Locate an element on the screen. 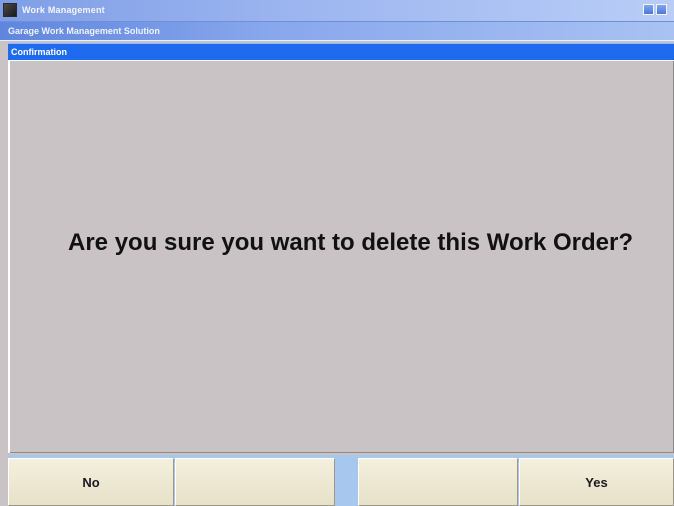 The image size is (674, 506). minimize-icon is located at coordinates (648, 9).